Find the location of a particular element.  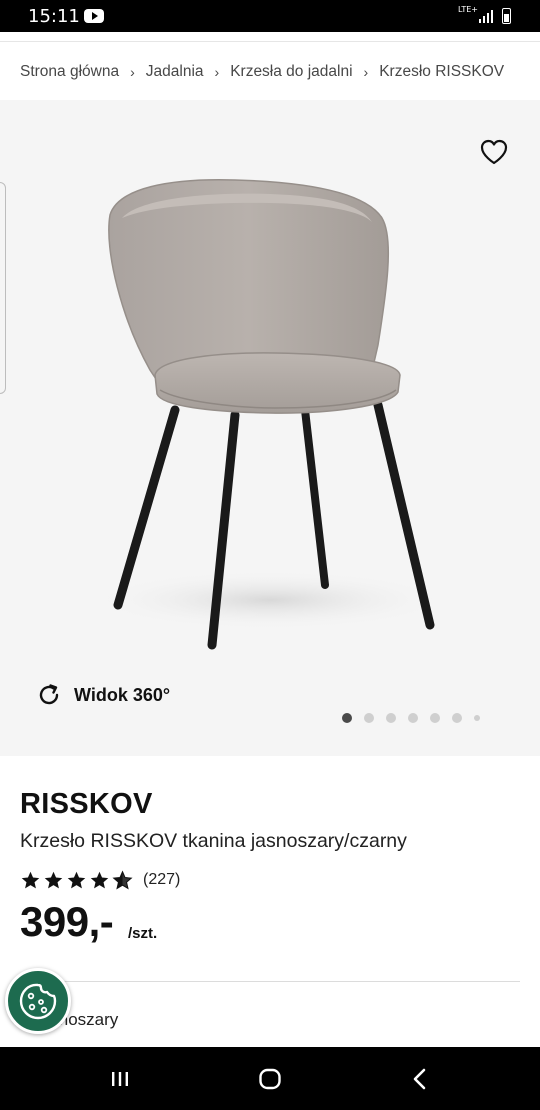

home-icon is located at coordinates (270, 1079).